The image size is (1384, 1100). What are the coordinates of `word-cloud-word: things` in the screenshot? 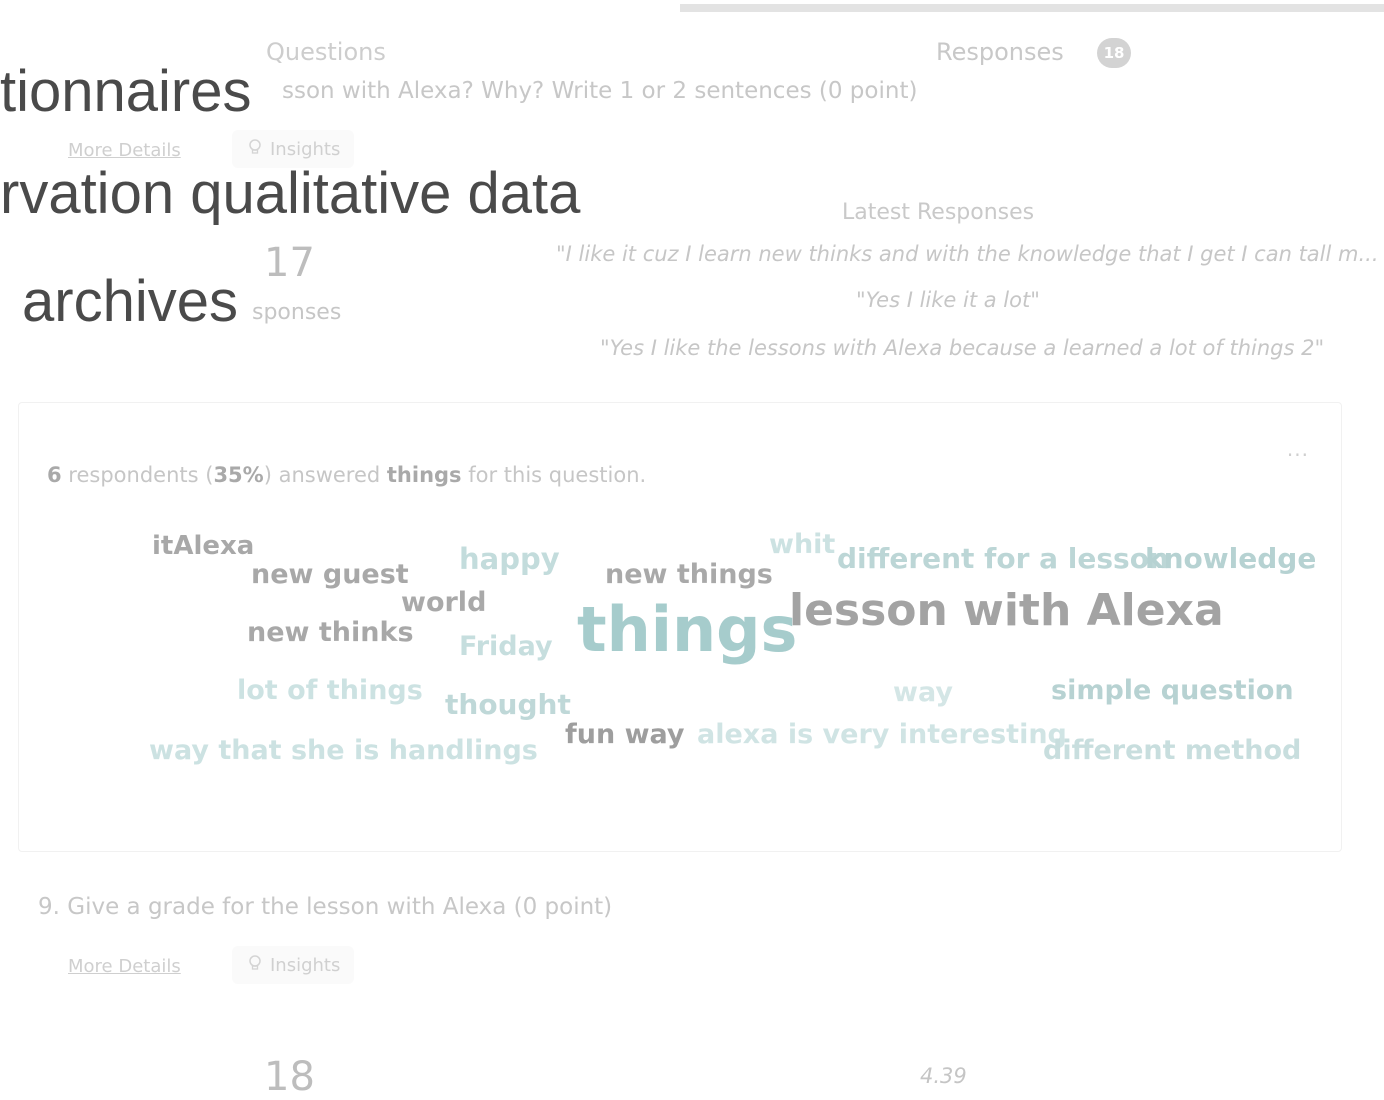 It's located at (687, 630).